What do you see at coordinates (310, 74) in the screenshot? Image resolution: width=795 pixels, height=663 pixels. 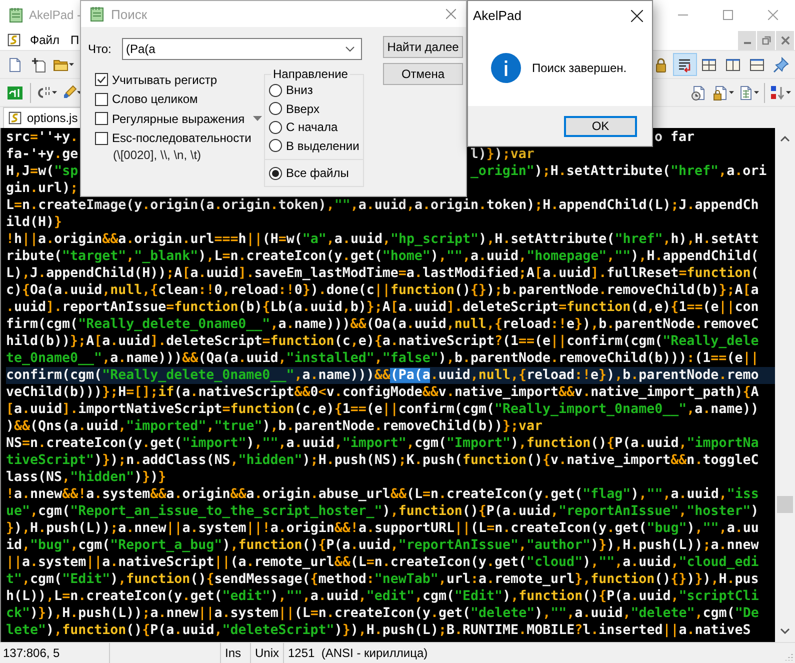 I see `group-title: Направление` at bounding box center [310, 74].